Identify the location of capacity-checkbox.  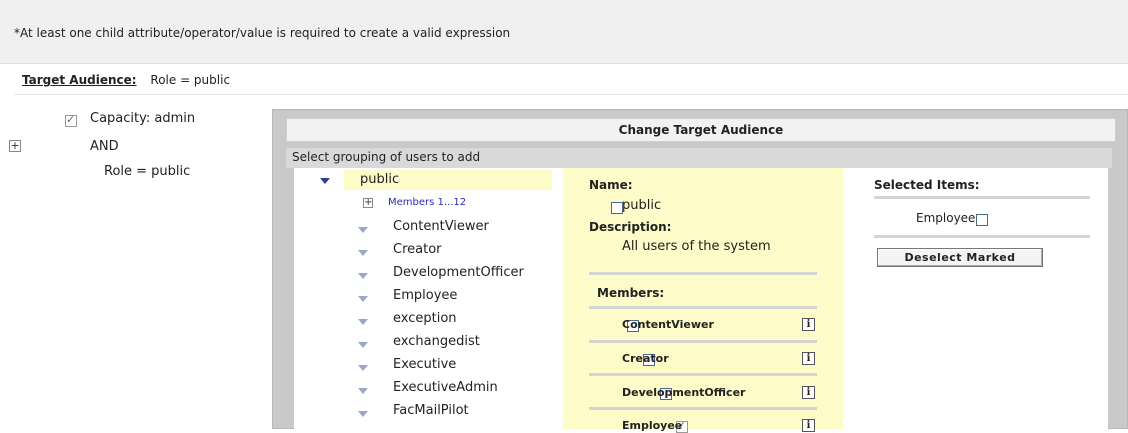
(71, 120).